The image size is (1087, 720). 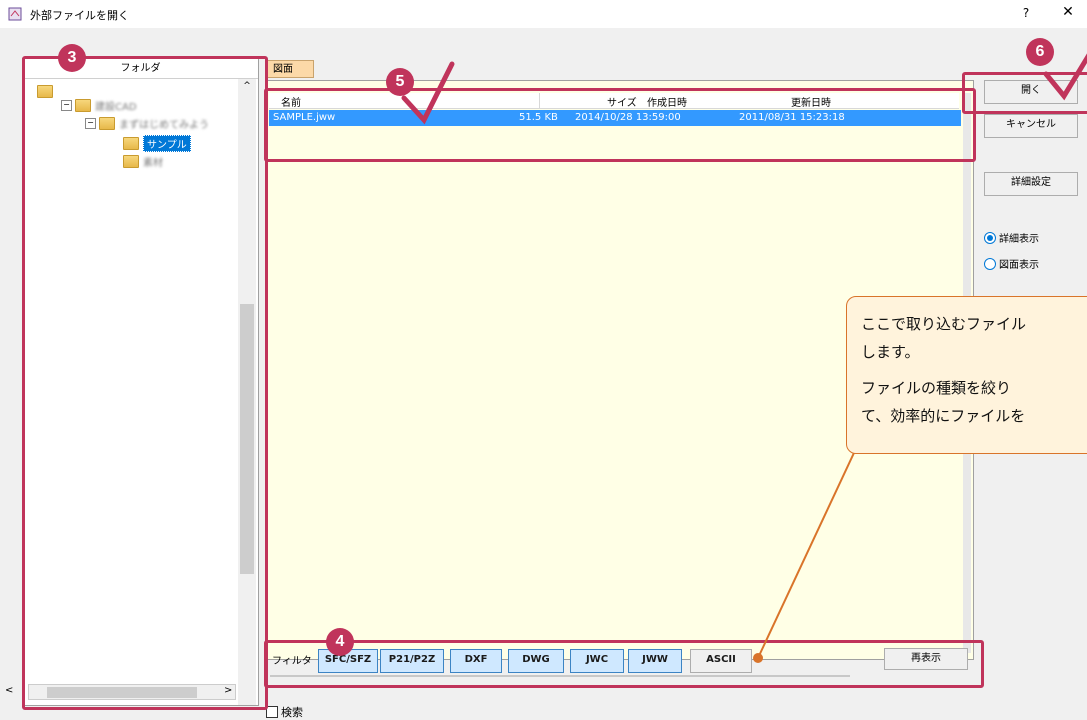 I want to click on help-button: ?, so click(x=1026, y=14).